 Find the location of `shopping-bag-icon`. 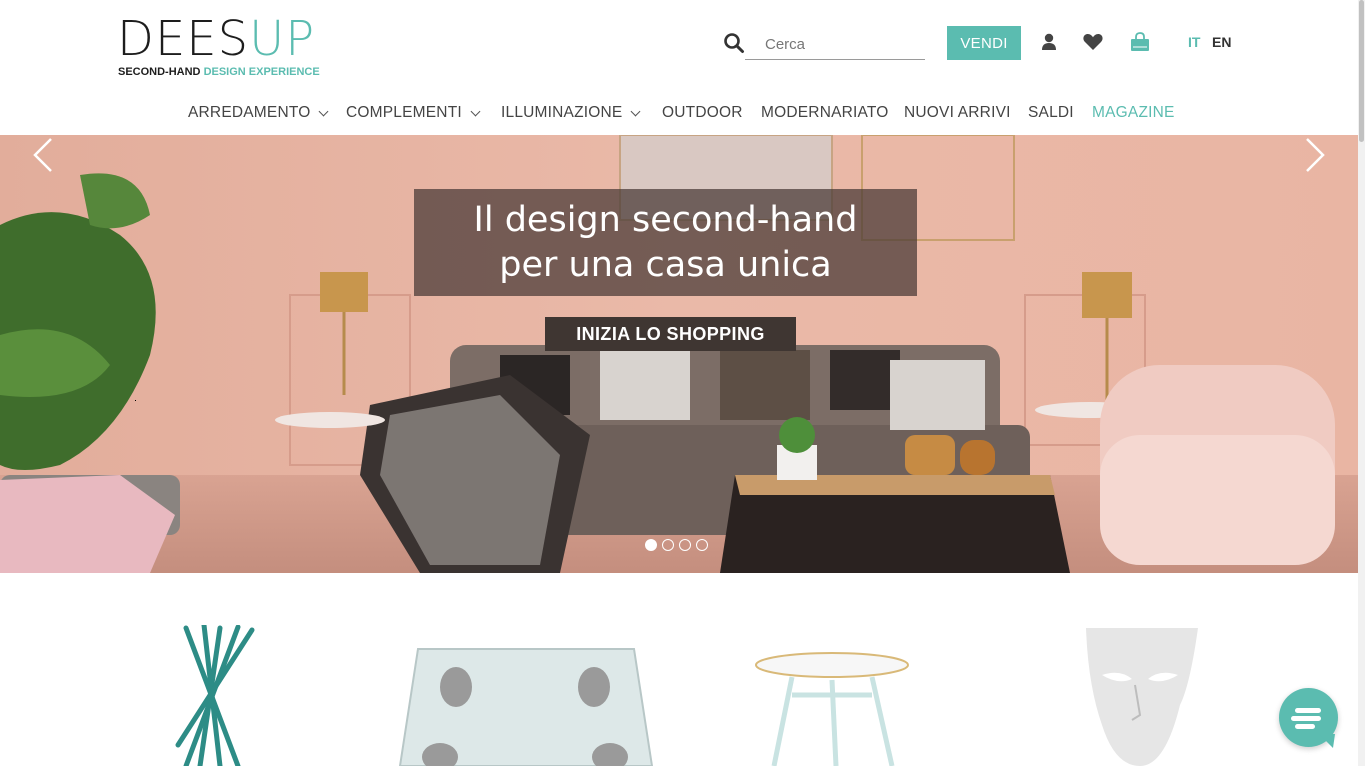

shopping-bag-icon is located at coordinates (1140, 42).